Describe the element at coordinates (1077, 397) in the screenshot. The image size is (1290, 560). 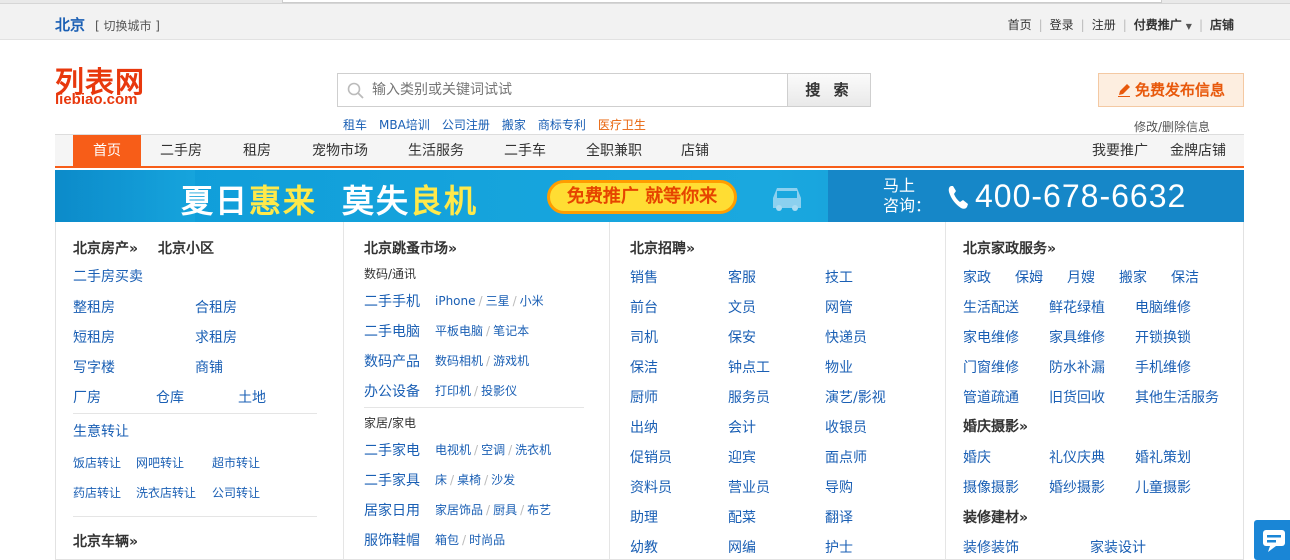
I see `category-link: 旧货回收` at that location.